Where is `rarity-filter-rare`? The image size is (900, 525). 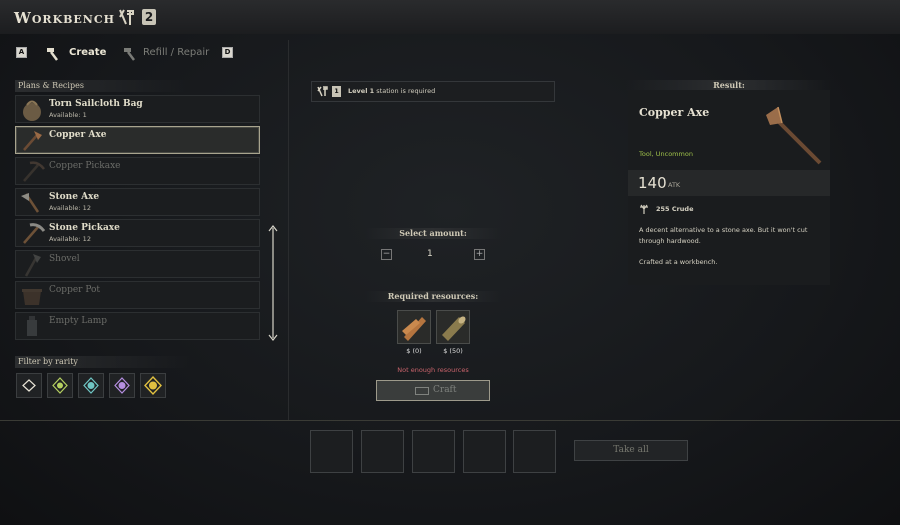
rarity-filter-rare is located at coordinates (91, 385).